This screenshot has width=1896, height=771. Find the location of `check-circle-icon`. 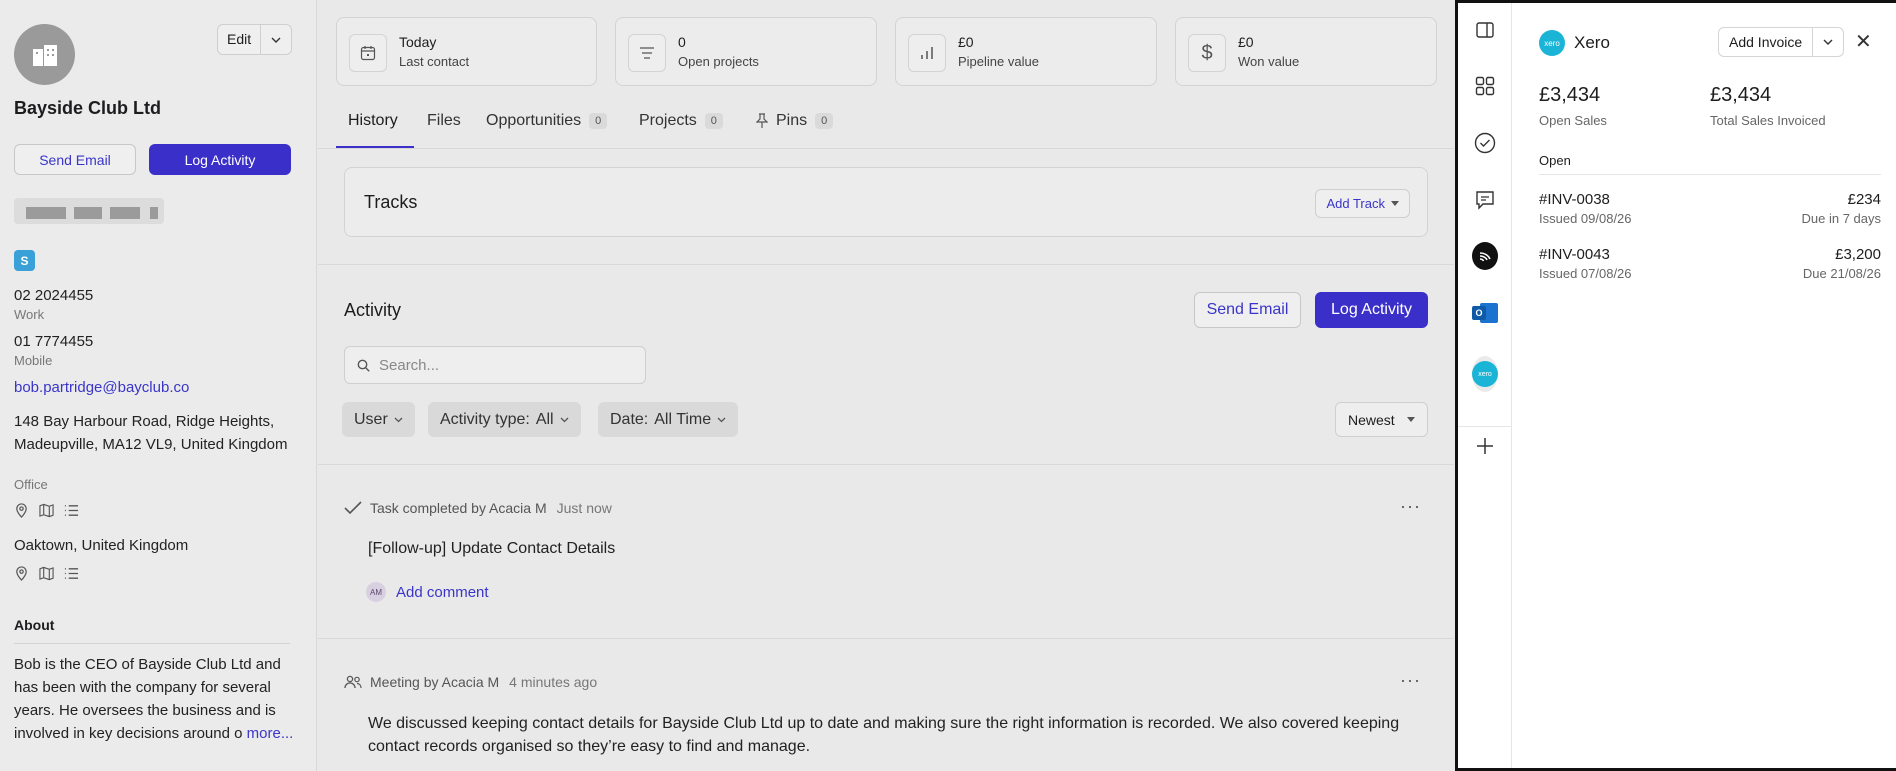

check-circle-icon is located at coordinates (1485, 143).